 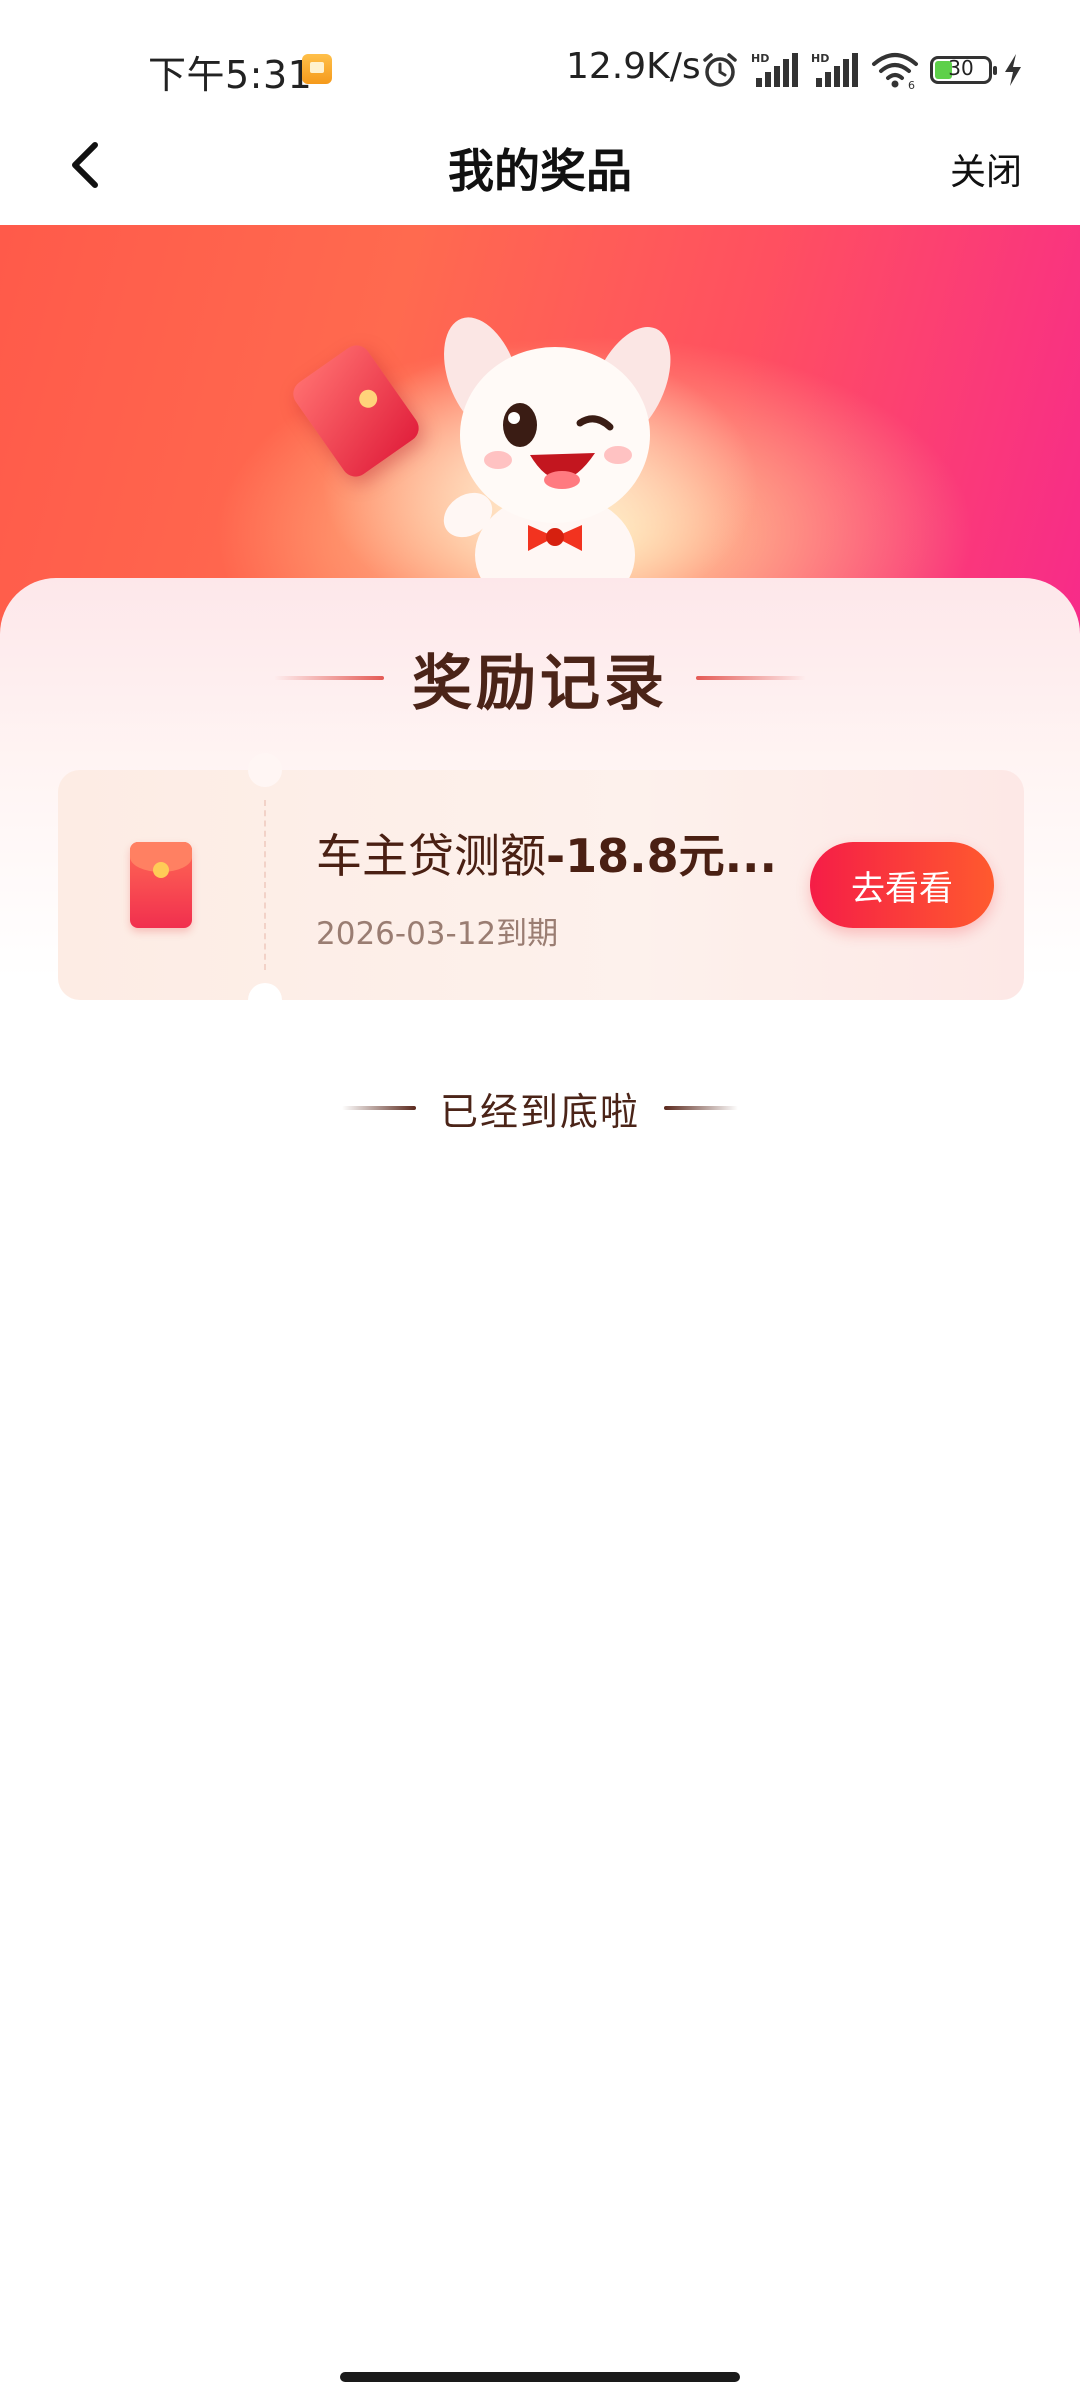 What do you see at coordinates (317, 69) in the screenshot?
I see `notification-icon` at bounding box center [317, 69].